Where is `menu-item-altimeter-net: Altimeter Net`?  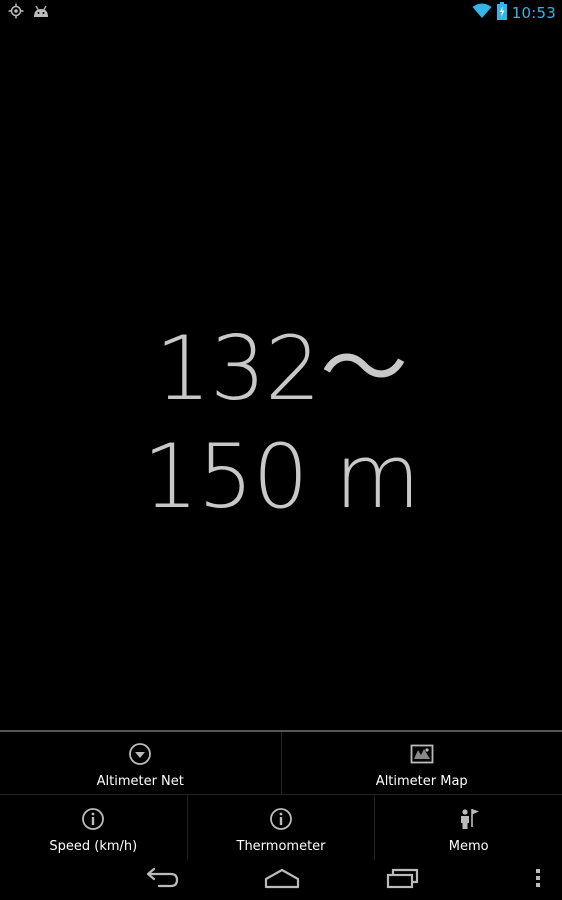
menu-item-altimeter-net: Altimeter Net is located at coordinates (140, 763).